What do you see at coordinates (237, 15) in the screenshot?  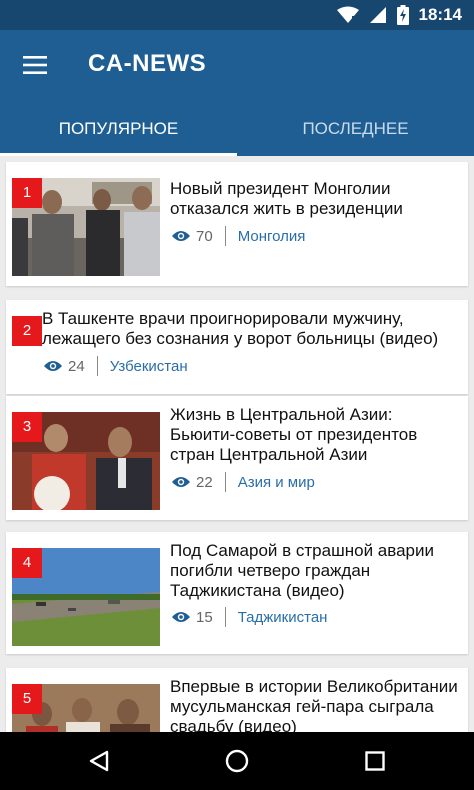 I see `status-bar: 18:14` at bounding box center [237, 15].